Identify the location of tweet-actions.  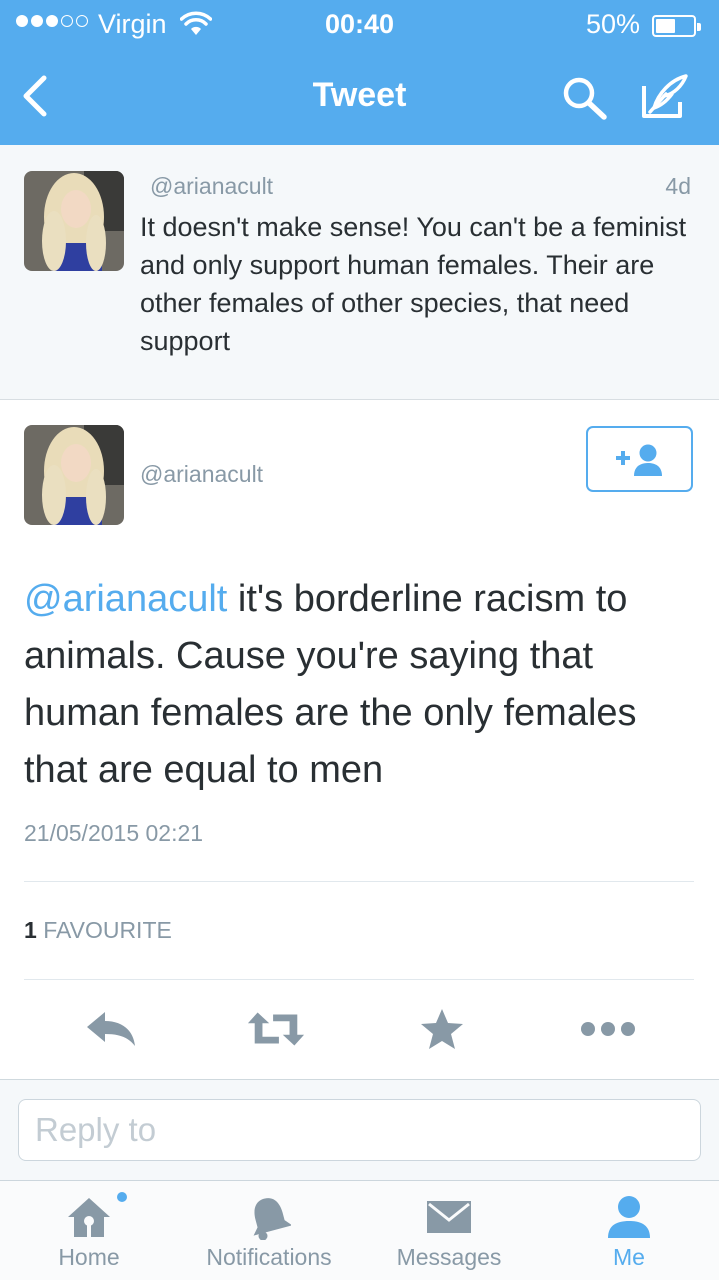
(359, 1029).